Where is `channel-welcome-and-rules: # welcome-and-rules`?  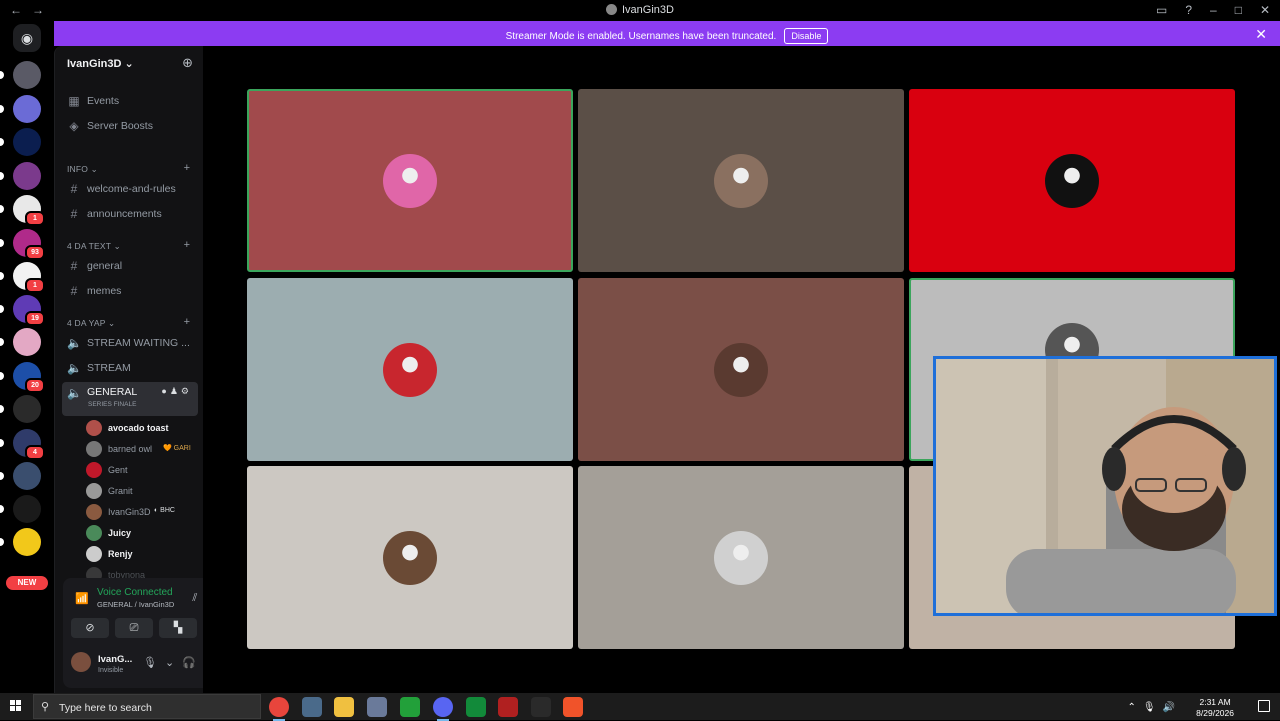 channel-welcome-and-rules: # welcome-and-rules is located at coordinates (130, 189).